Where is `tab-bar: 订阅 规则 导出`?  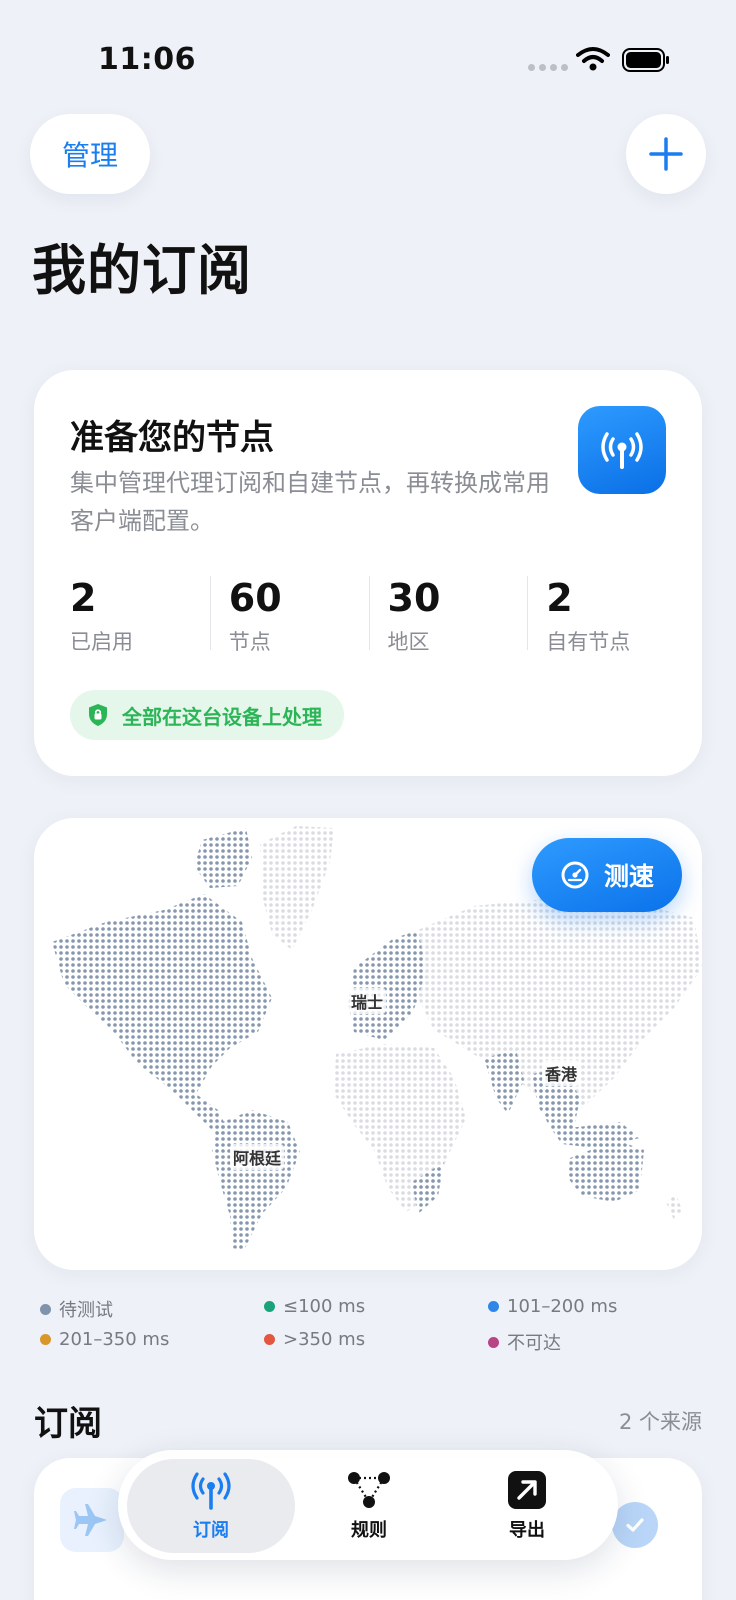 tab-bar: 订阅 规则 导出 is located at coordinates (368, 1505).